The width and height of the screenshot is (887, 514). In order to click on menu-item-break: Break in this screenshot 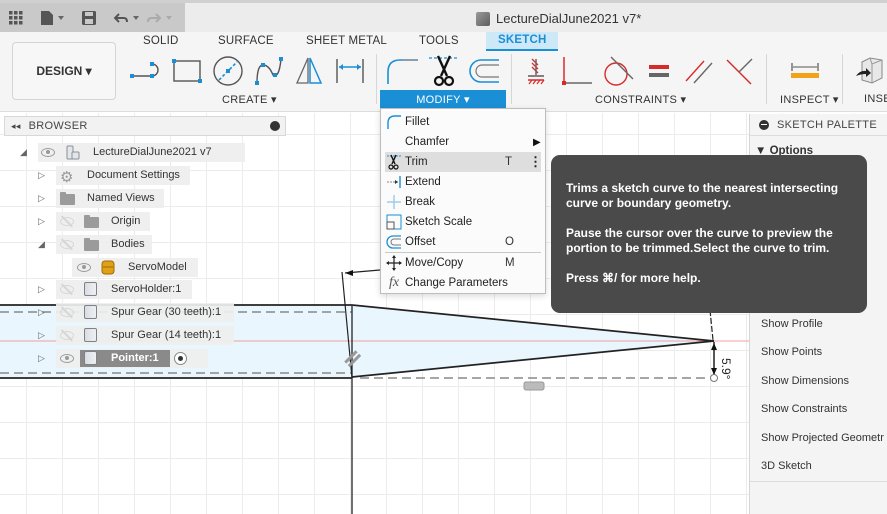, I will do `click(463, 202)`.